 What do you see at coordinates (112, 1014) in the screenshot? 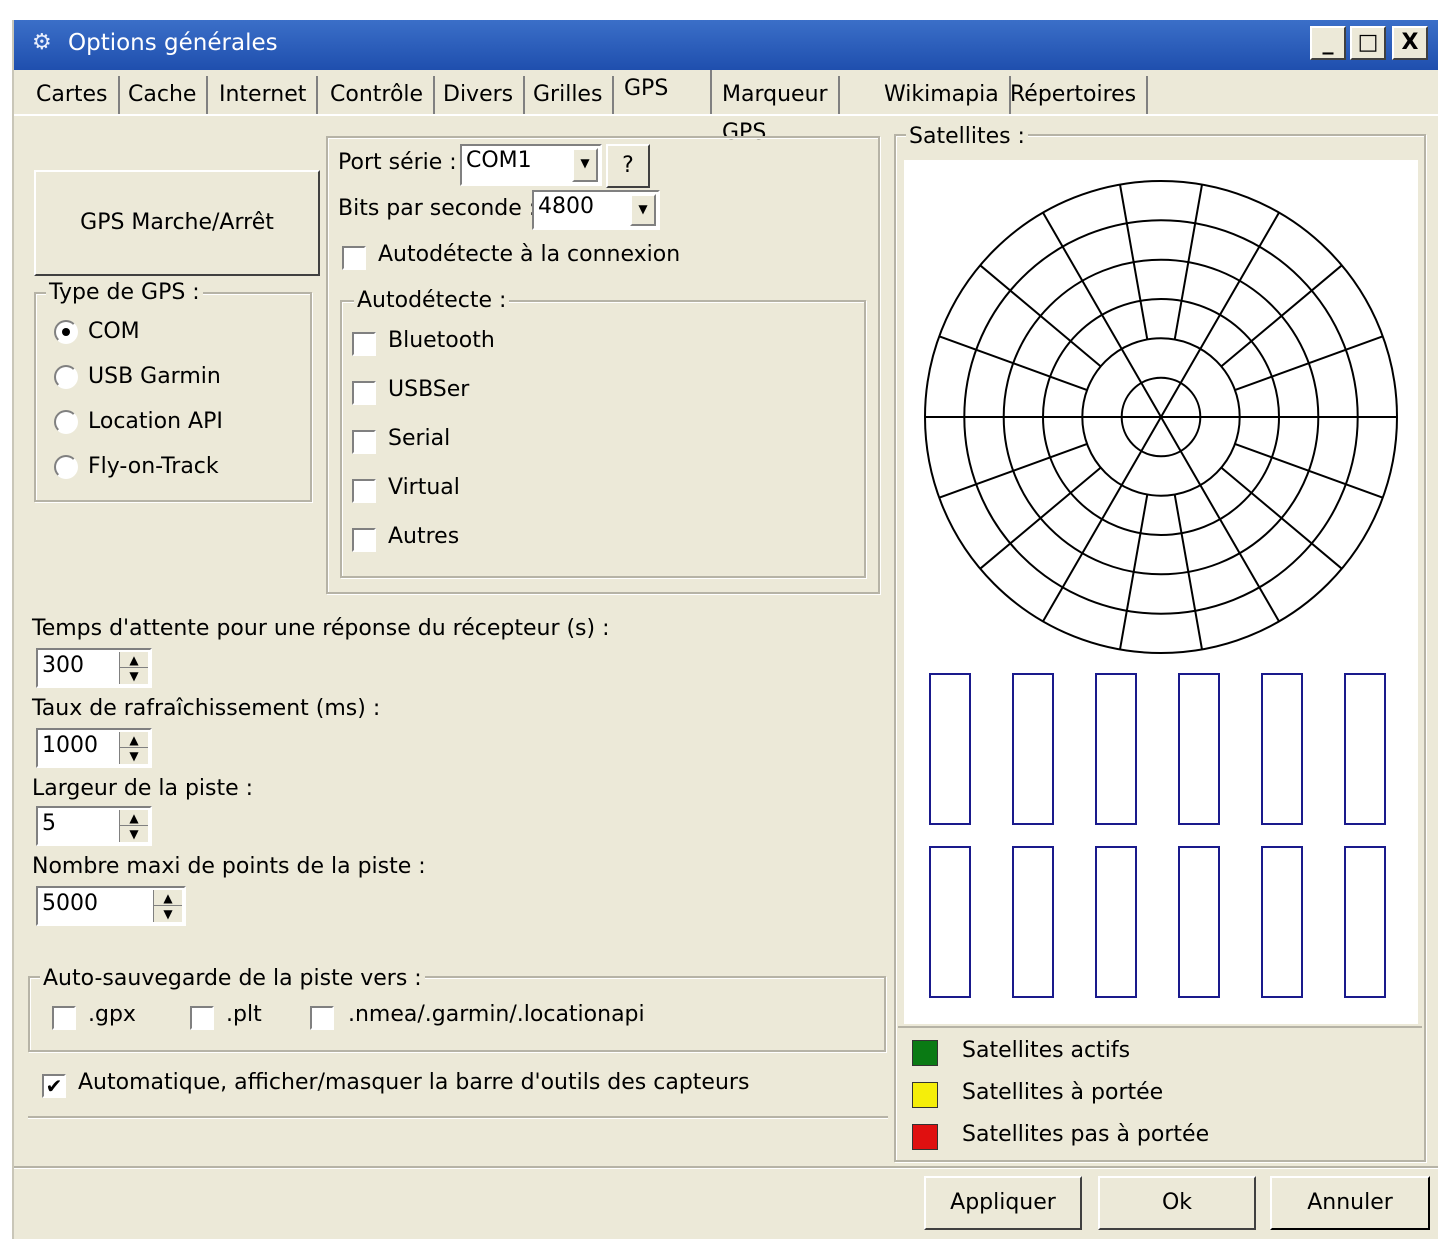
I see `checkbox-gpx-label: .gpx` at bounding box center [112, 1014].